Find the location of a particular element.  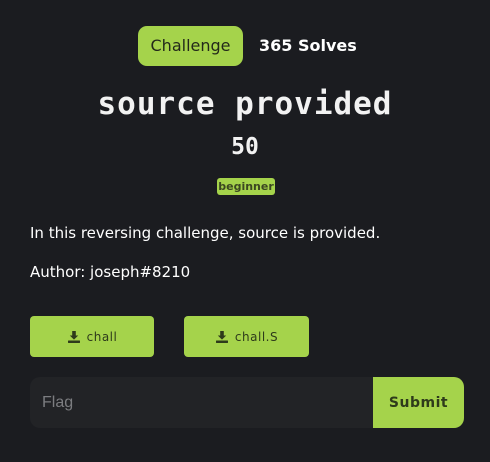

download-chall-s-button: chall.S is located at coordinates (246, 336).